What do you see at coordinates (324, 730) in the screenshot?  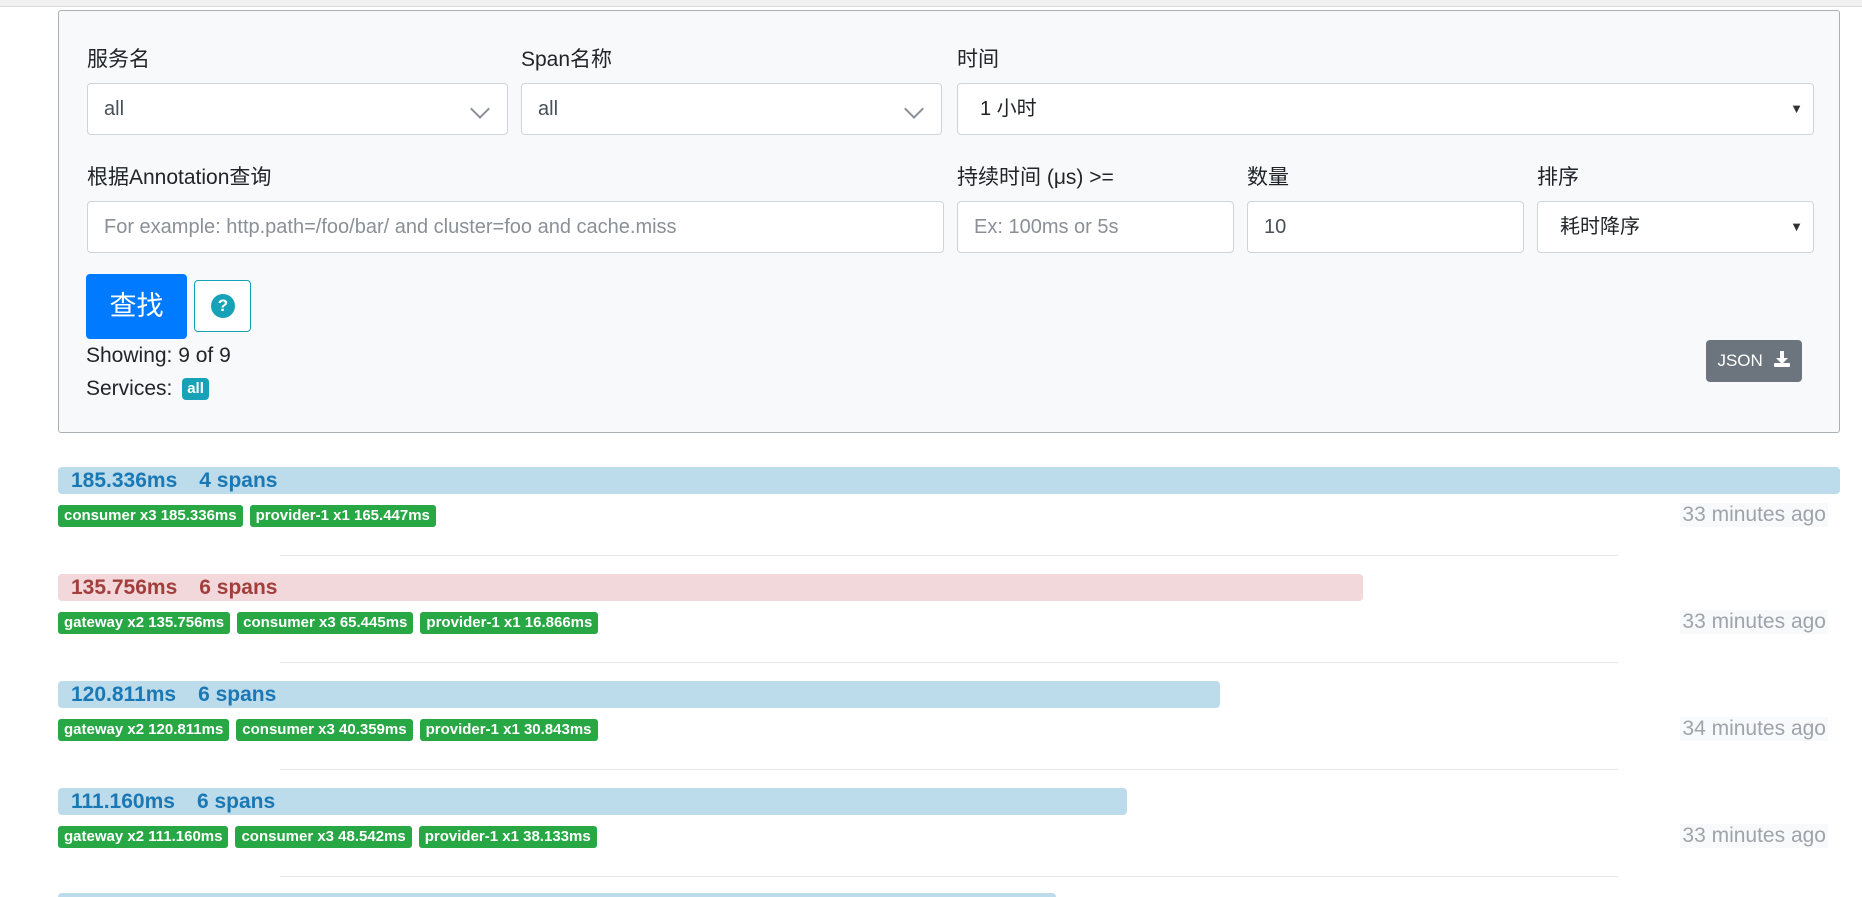 I see `service-duration-badge: consumer x3 40.359ms` at bounding box center [324, 730].